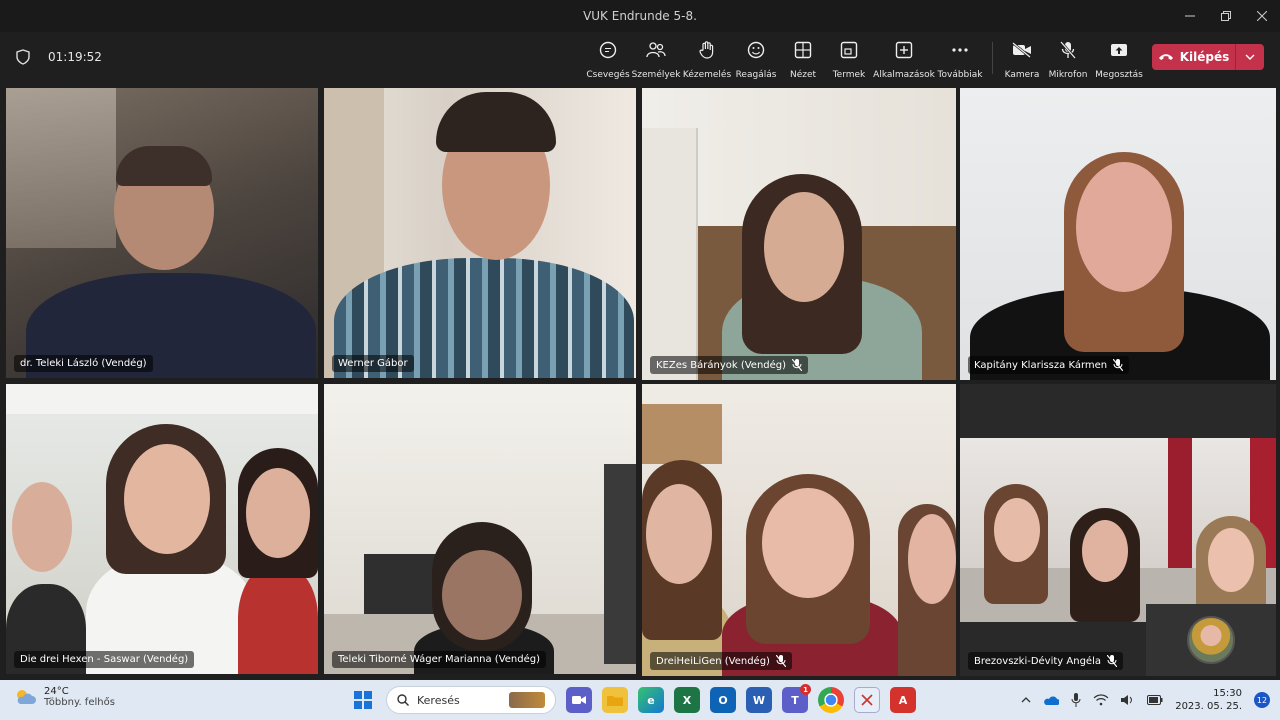  Describe the element at coordinates (759, 700) in the screenshot. I see `word-icon: W` at that location.